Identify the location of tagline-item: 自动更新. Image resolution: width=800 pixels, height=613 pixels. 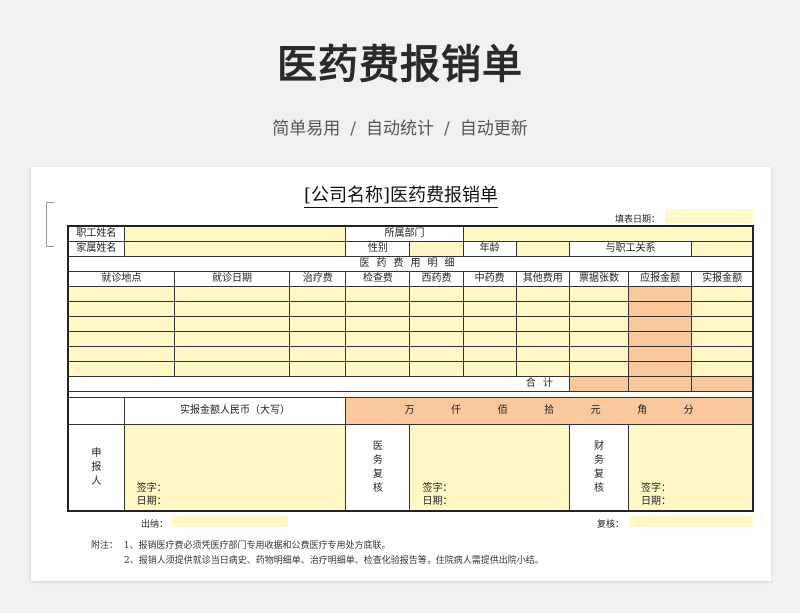
(493, 129).